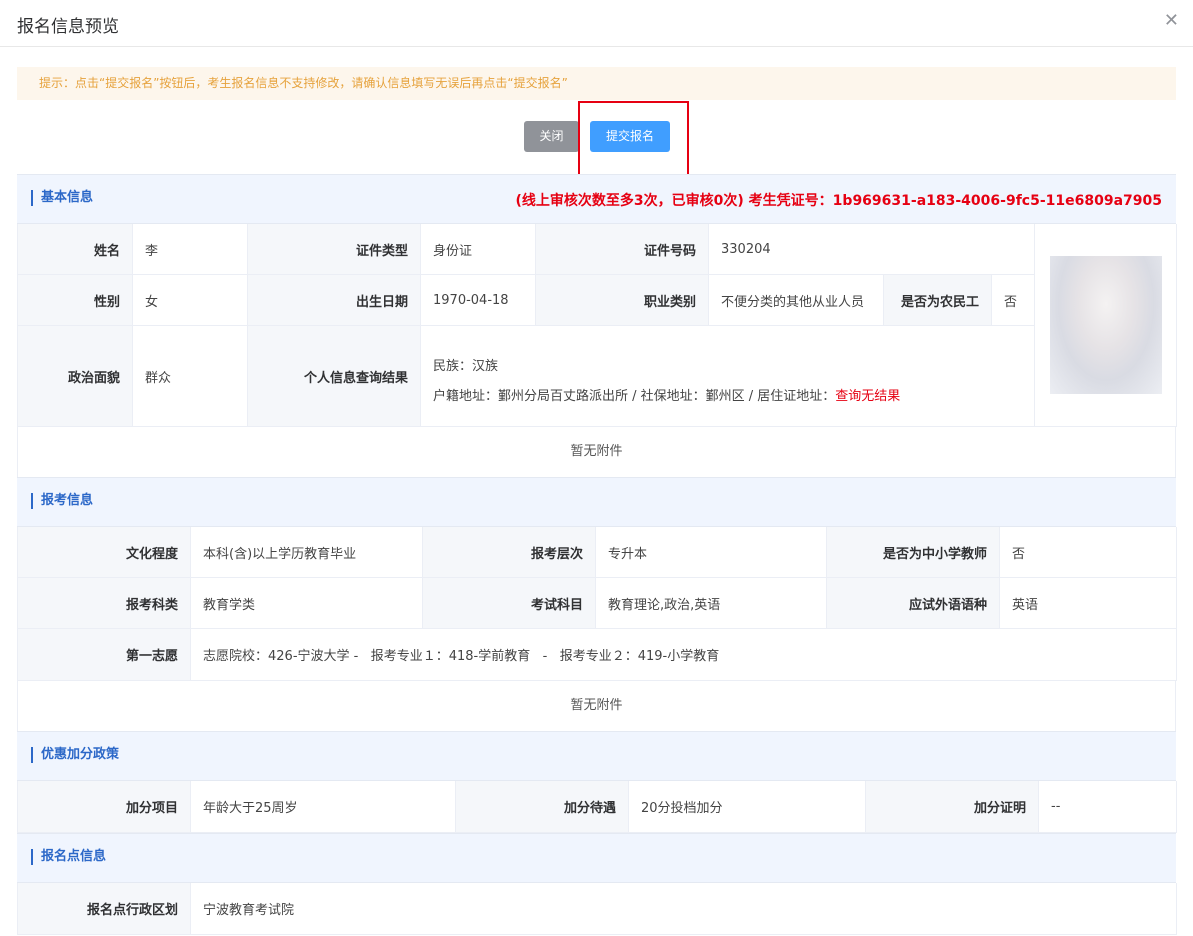  I want to click on value-name: 李, so click(190, 249).